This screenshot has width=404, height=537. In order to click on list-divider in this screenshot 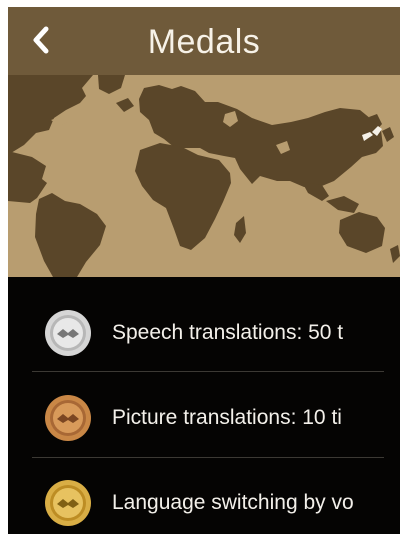, I will do `click(208, 371)`.